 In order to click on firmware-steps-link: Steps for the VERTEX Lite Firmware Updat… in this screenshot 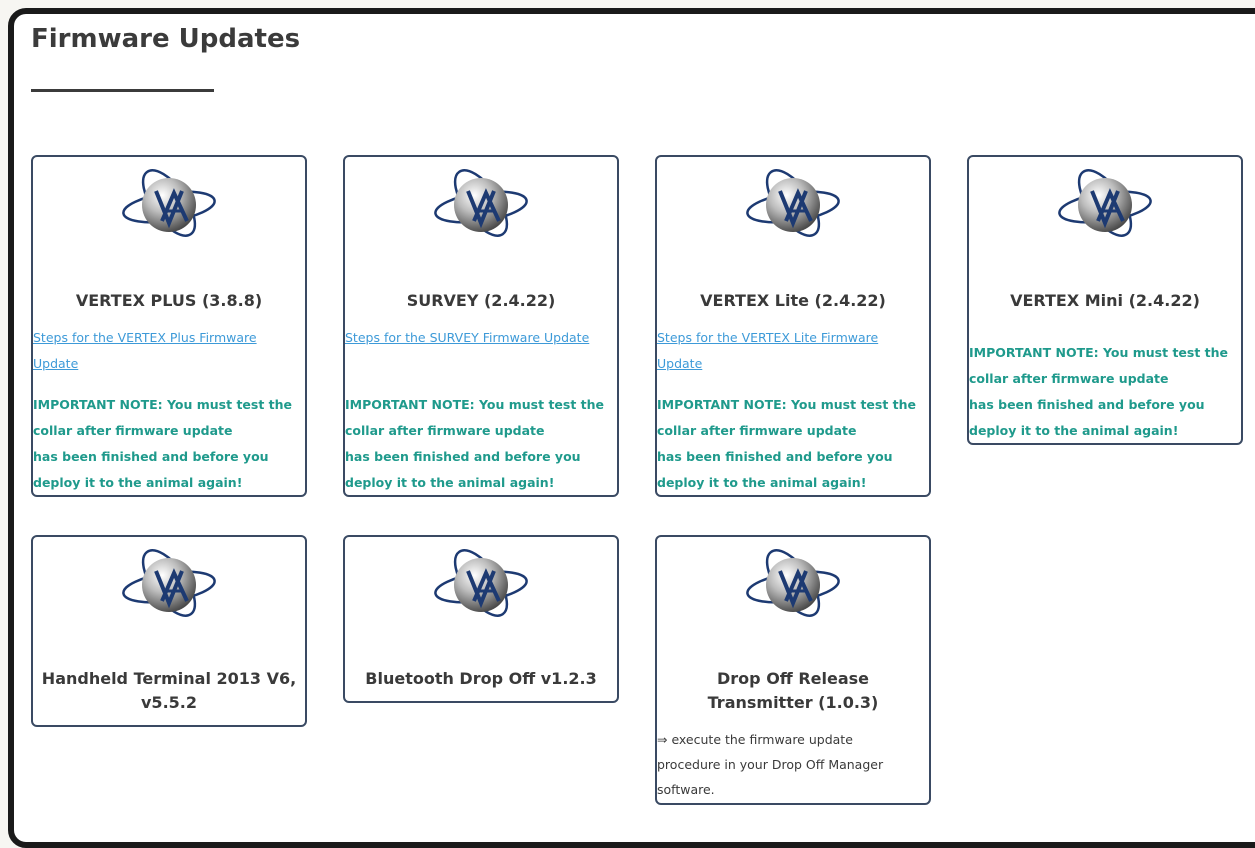, I will do `click(790, 351)`.